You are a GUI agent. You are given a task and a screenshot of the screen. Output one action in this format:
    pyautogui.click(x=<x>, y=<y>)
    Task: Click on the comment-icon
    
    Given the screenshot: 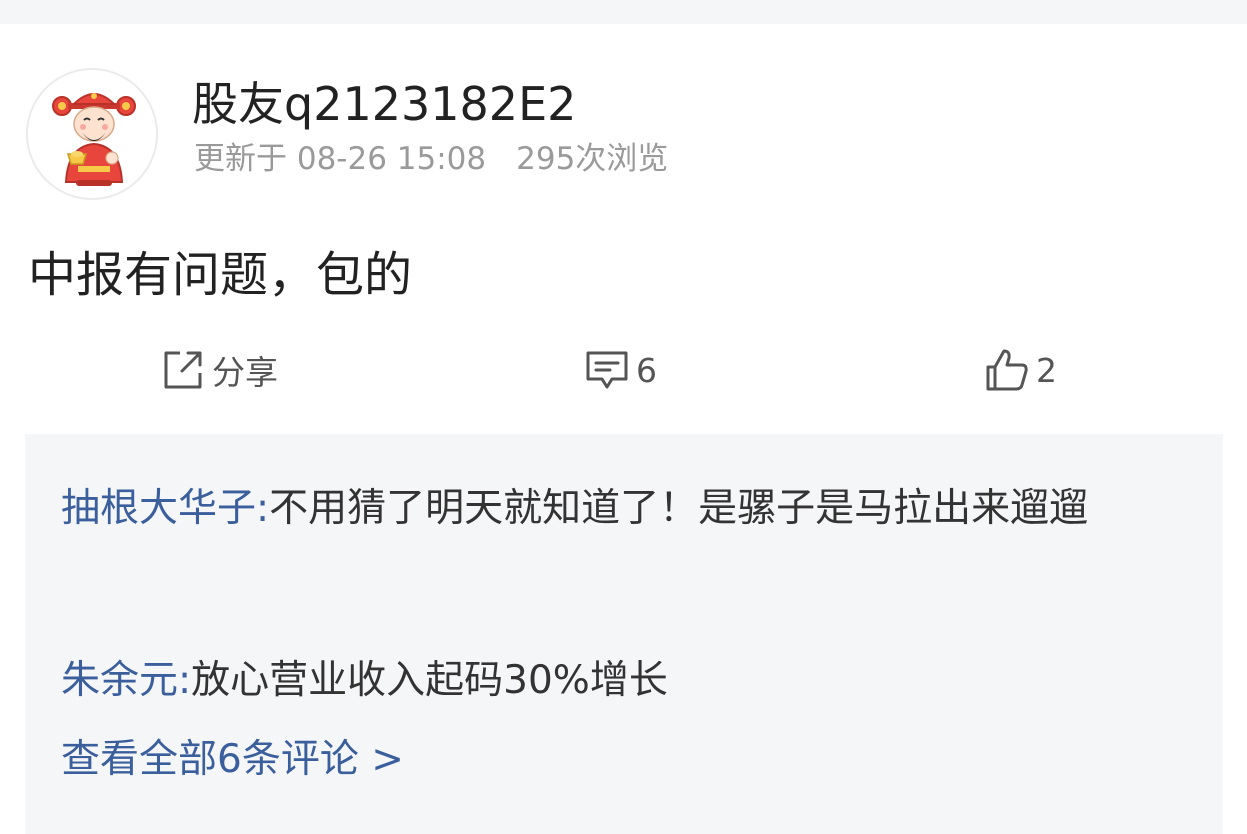 What is the action you would take?
    pyautogui.click(x=607, y=370)
    